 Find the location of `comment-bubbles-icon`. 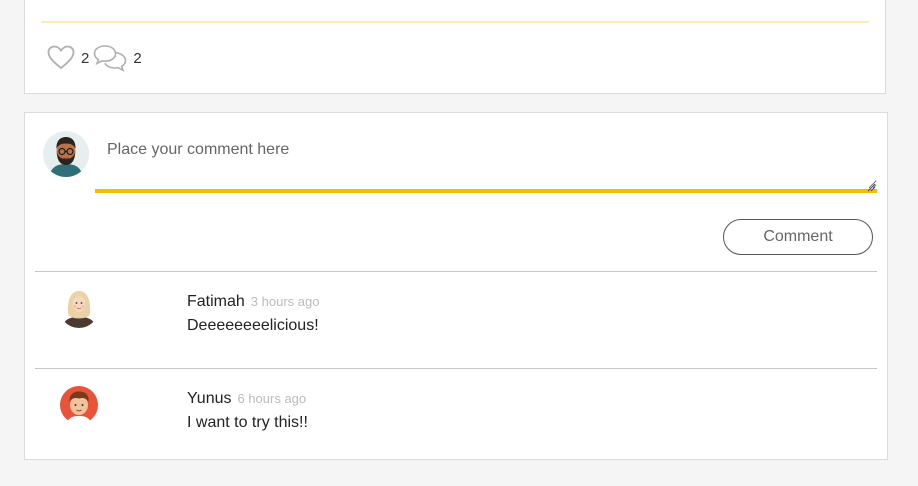

comment-bubbles-icon is located at coordinates (110, 58).